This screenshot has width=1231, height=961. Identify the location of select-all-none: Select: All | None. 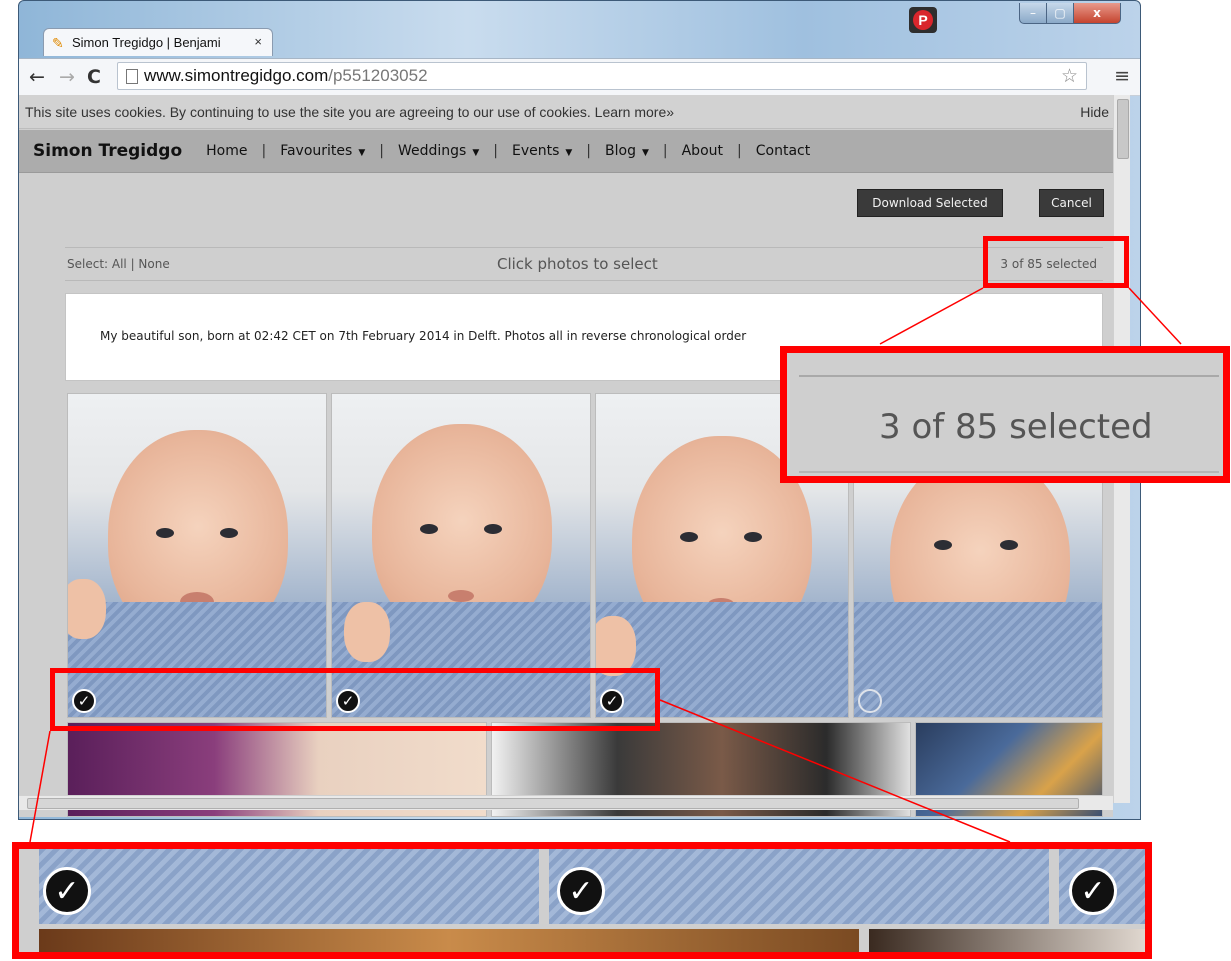
(118, 264).